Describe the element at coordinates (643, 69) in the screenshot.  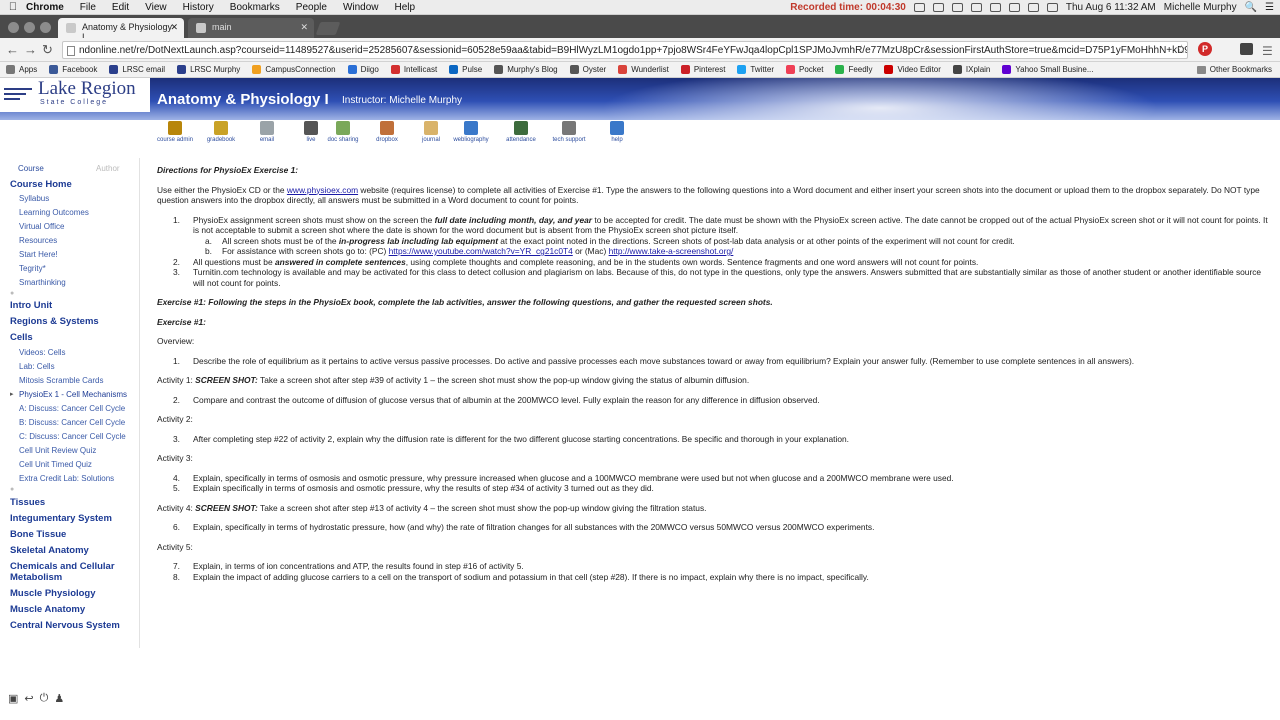
I see `bookmark-wunderlist: Wunderlist` at that location.